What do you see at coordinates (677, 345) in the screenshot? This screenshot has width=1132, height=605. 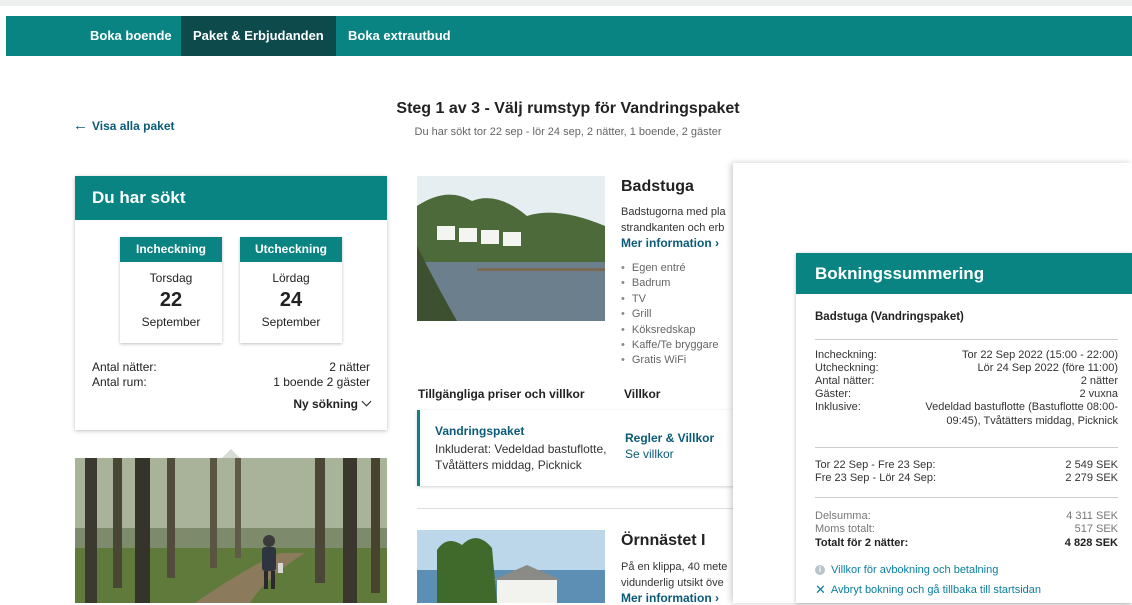 I see `amenity-item: Kaffe/Te bryggare` at bounding box center [677, 345].